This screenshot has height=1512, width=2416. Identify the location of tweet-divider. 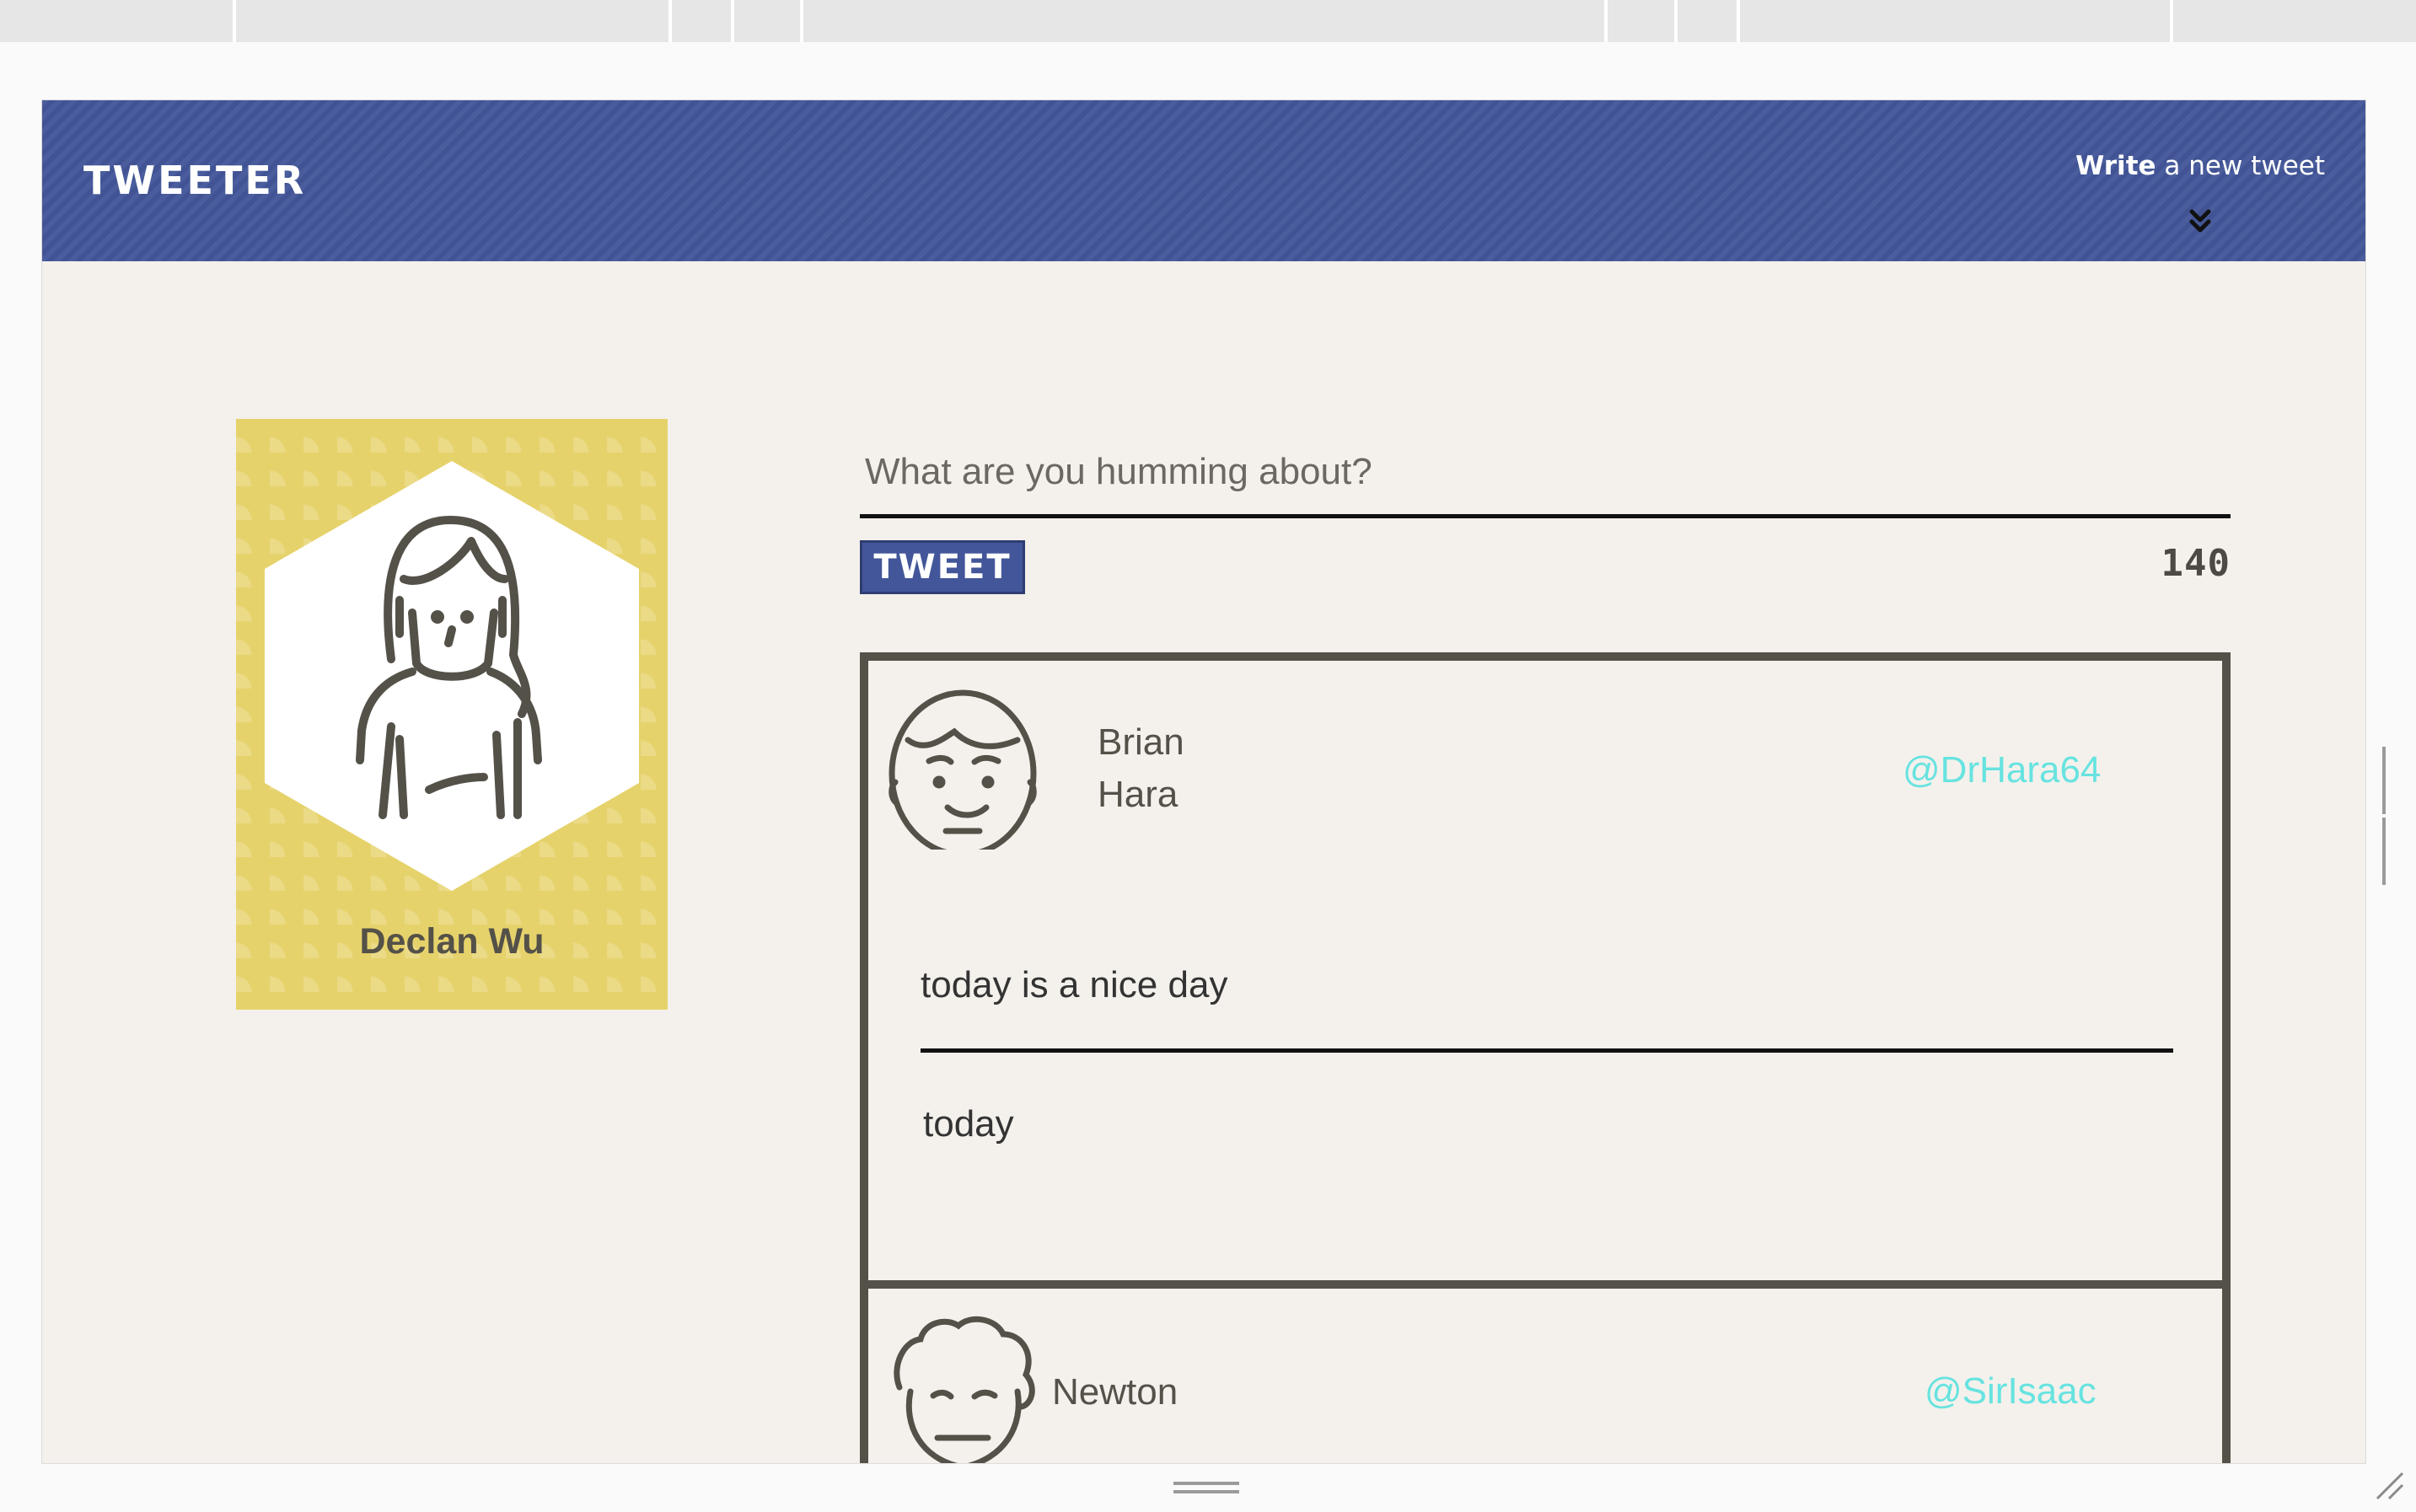
(1547, 1050).